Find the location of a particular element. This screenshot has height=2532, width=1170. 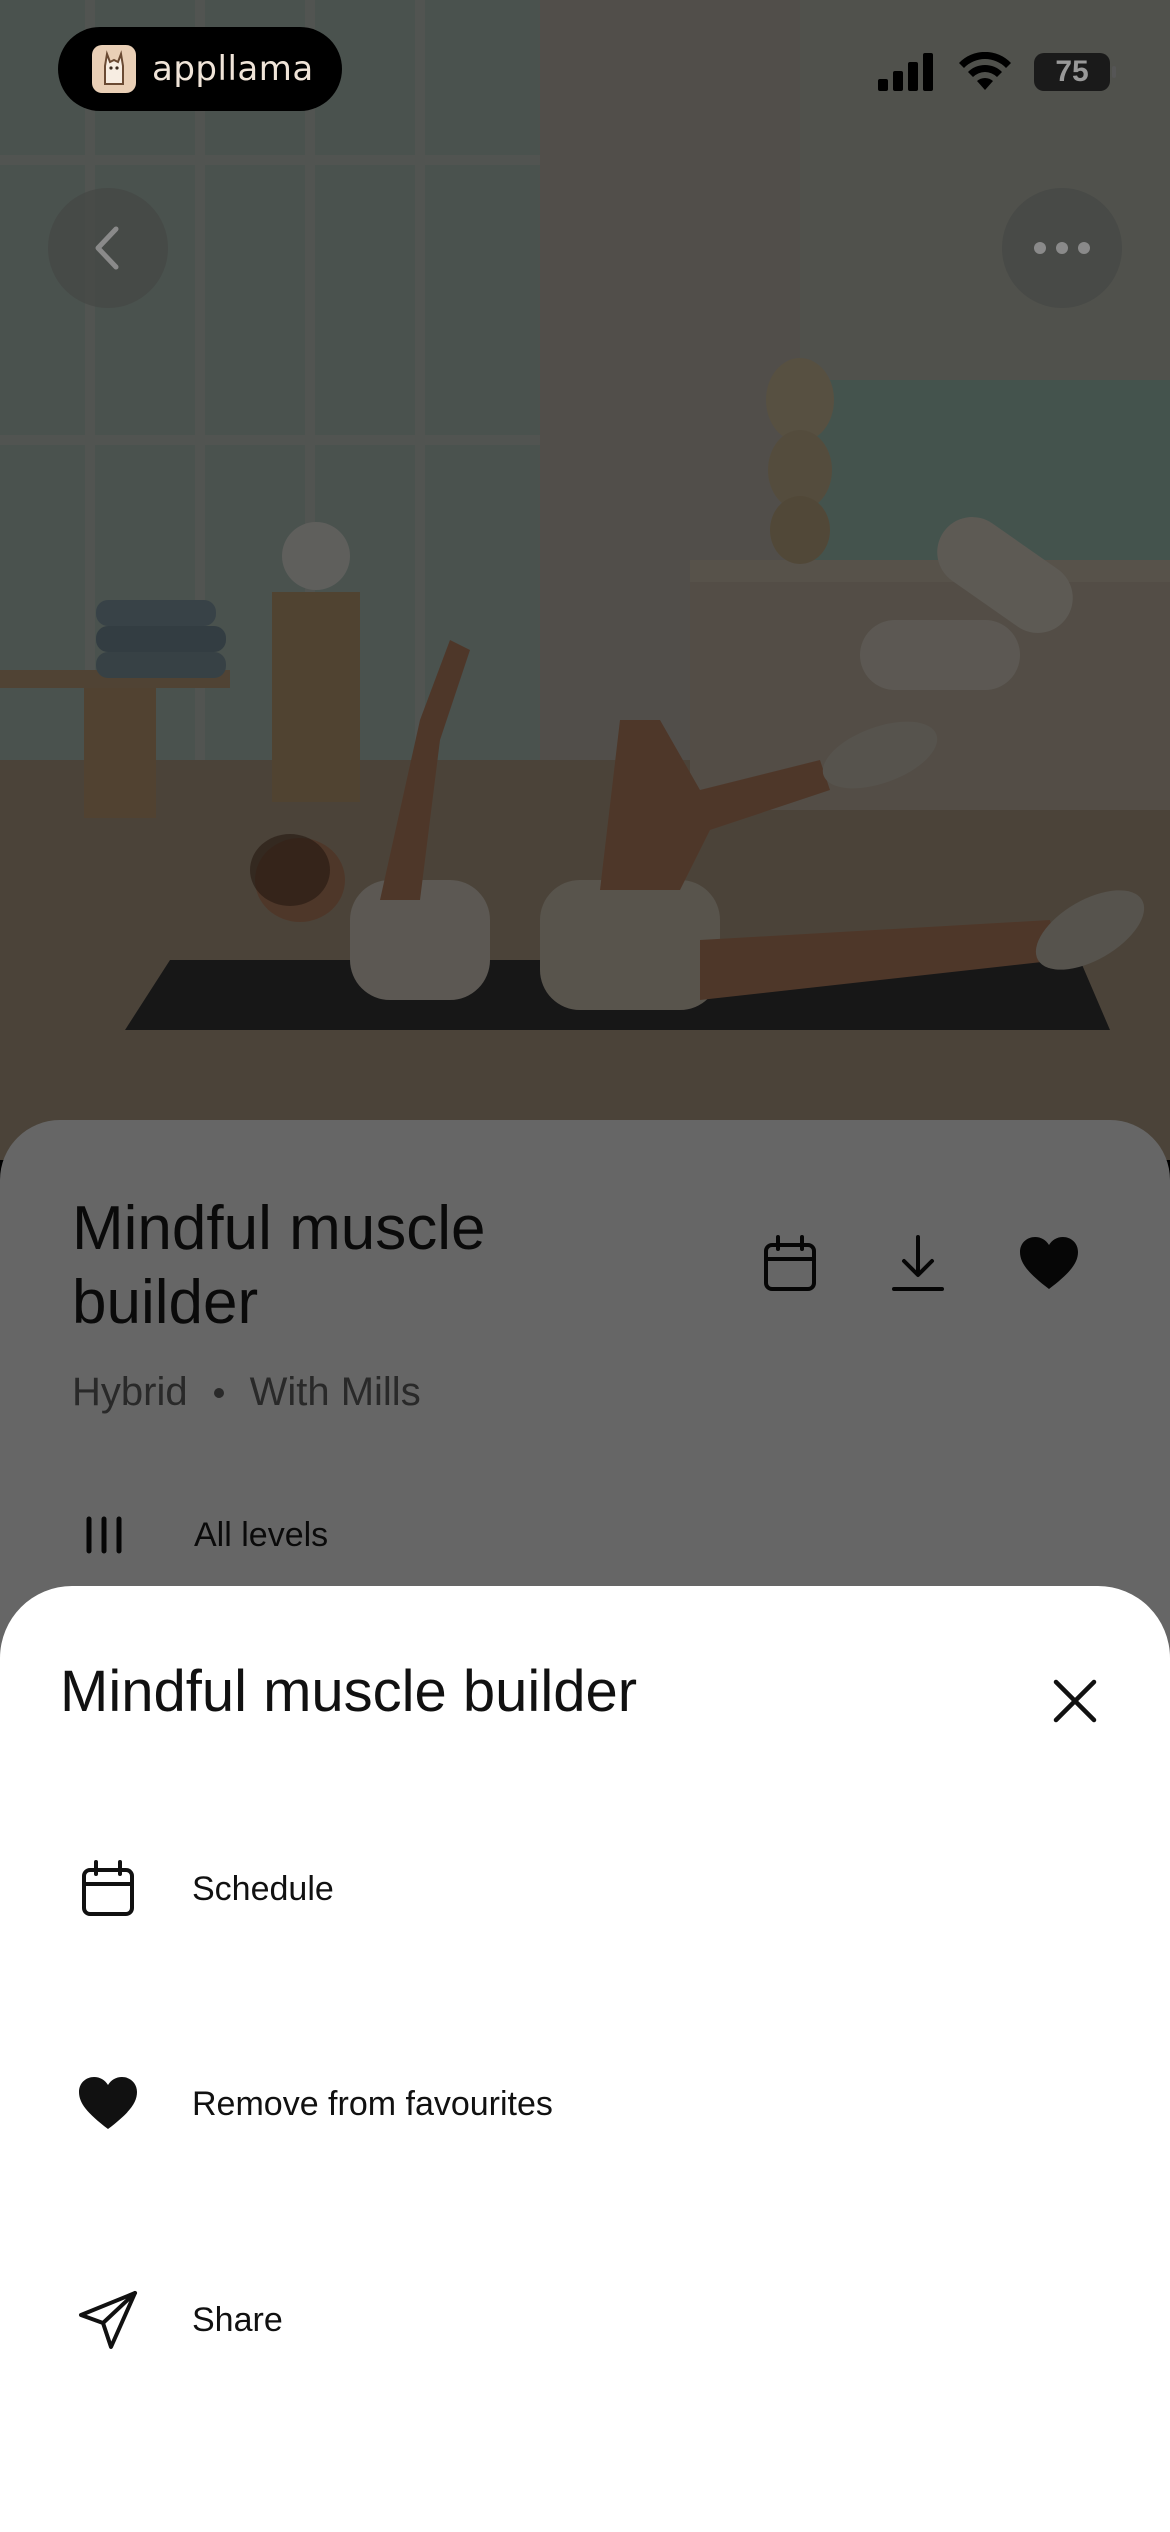

back-chevron-icon is located at coordinates (107, 248).